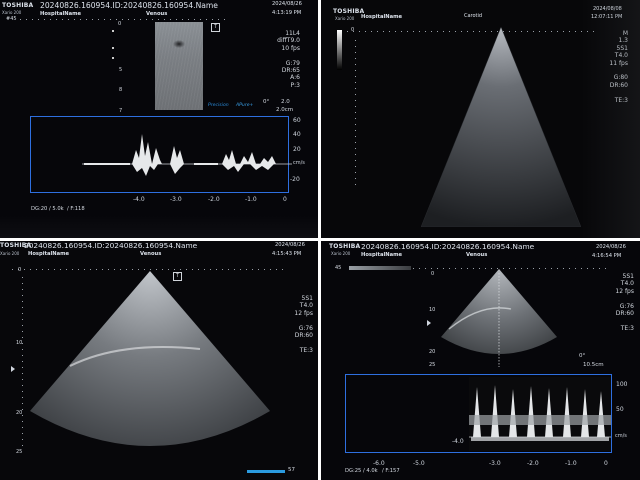  What do you see at coordinates (179, 66) in the screenshot?
I see `bmode-image` at bounding box center [179, 66].